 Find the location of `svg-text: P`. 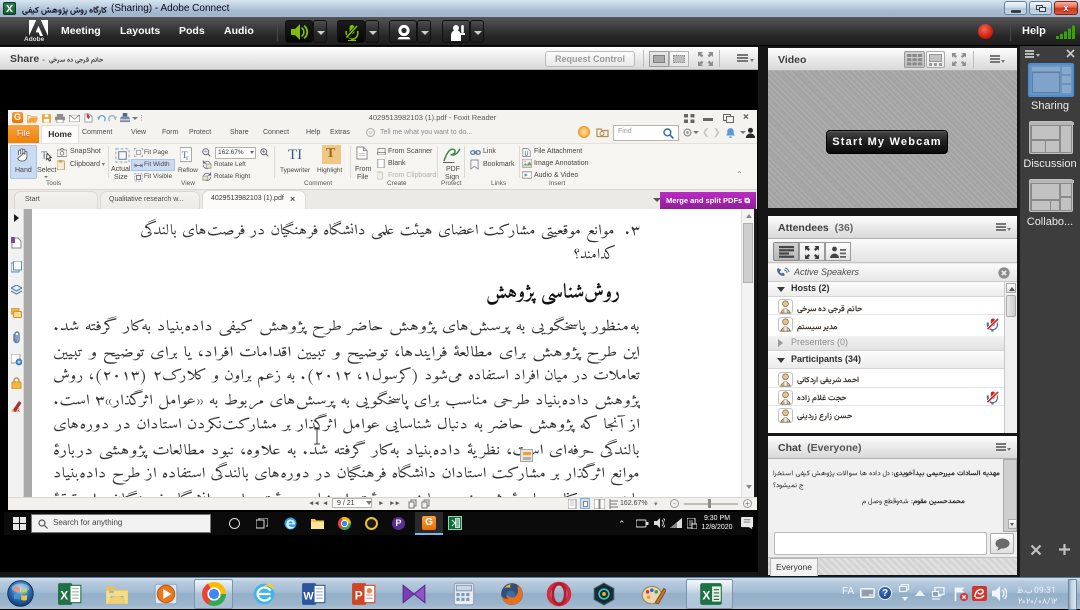

svg-text: P is located at coordinates (359, 595).